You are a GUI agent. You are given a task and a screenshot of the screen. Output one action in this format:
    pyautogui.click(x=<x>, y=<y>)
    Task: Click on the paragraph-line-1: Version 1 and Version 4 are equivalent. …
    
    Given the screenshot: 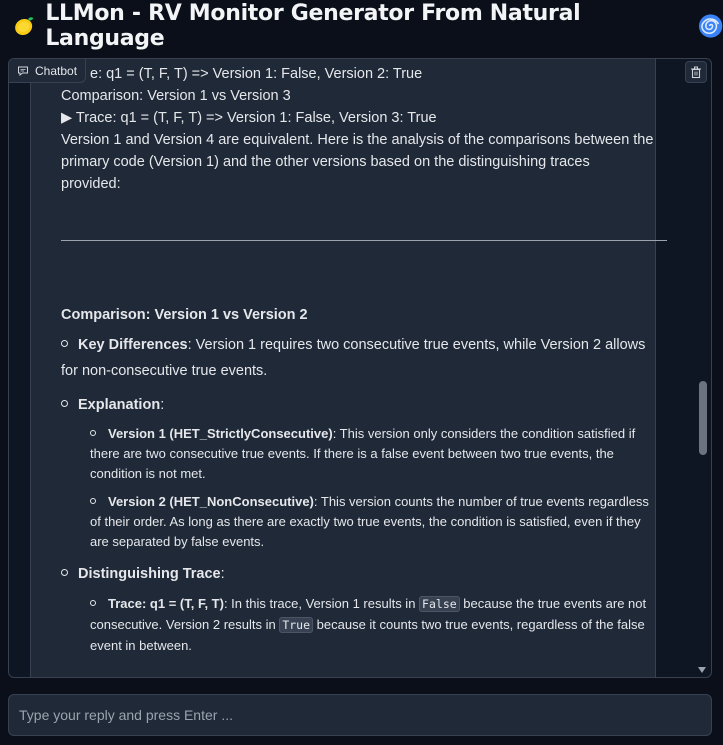 What is the action you would take?
    pyautogui.click(x=357, y=140)
    